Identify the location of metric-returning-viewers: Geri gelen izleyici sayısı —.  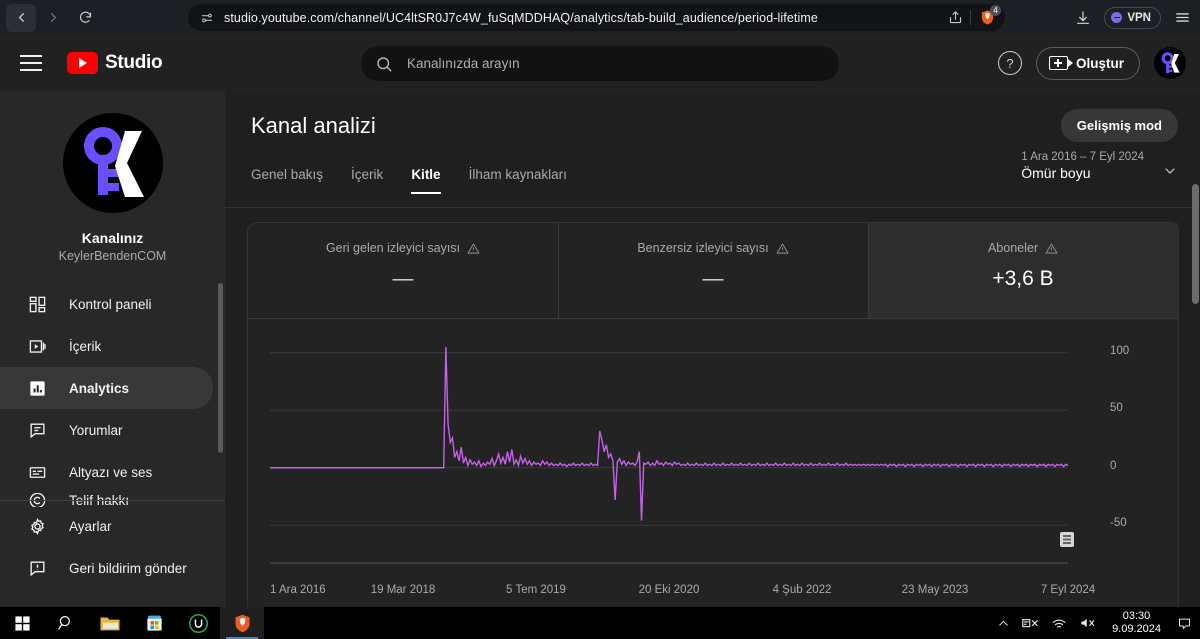
(403, 270).